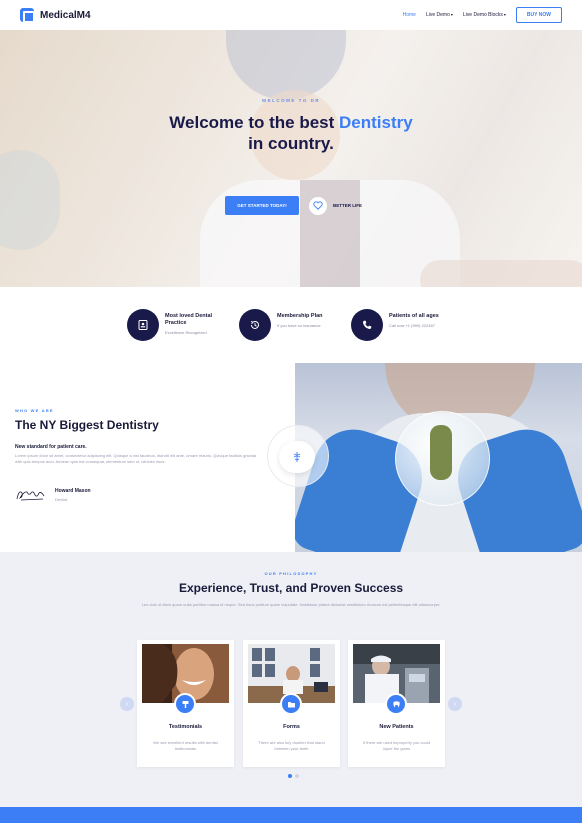  What do you see at coordinates (27, 15) in the screenshot?
I see `logo-mark-icon` at bounding box center [27, 15].